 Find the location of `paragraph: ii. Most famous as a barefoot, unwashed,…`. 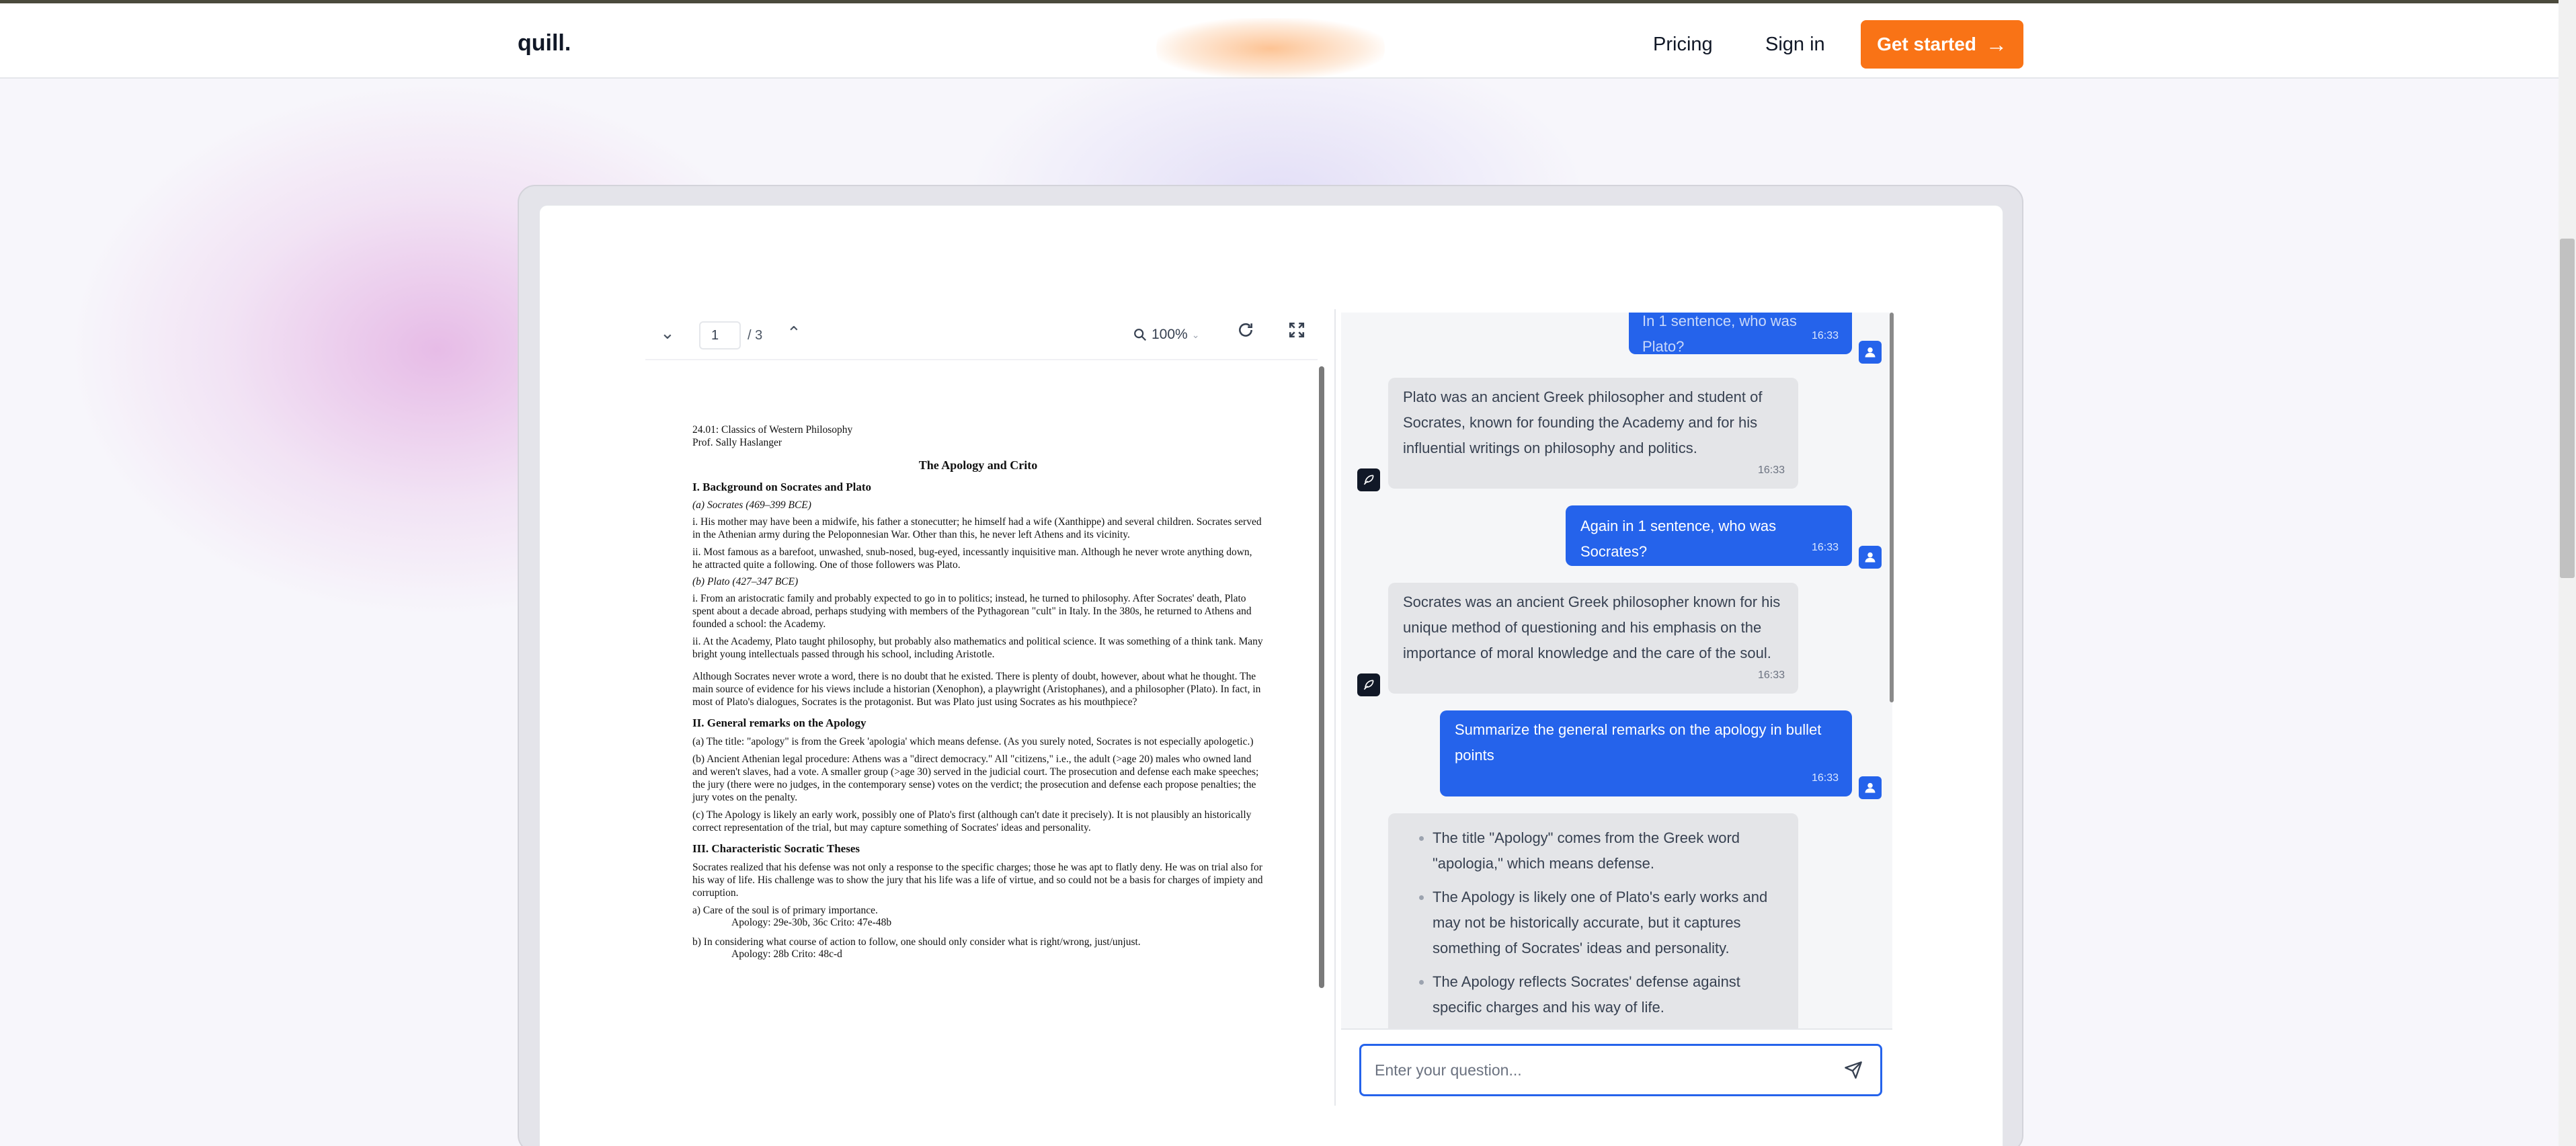

paragraph: ii. Most famous as a barefoot, unwashed,… is located at coordinates (972, 558).